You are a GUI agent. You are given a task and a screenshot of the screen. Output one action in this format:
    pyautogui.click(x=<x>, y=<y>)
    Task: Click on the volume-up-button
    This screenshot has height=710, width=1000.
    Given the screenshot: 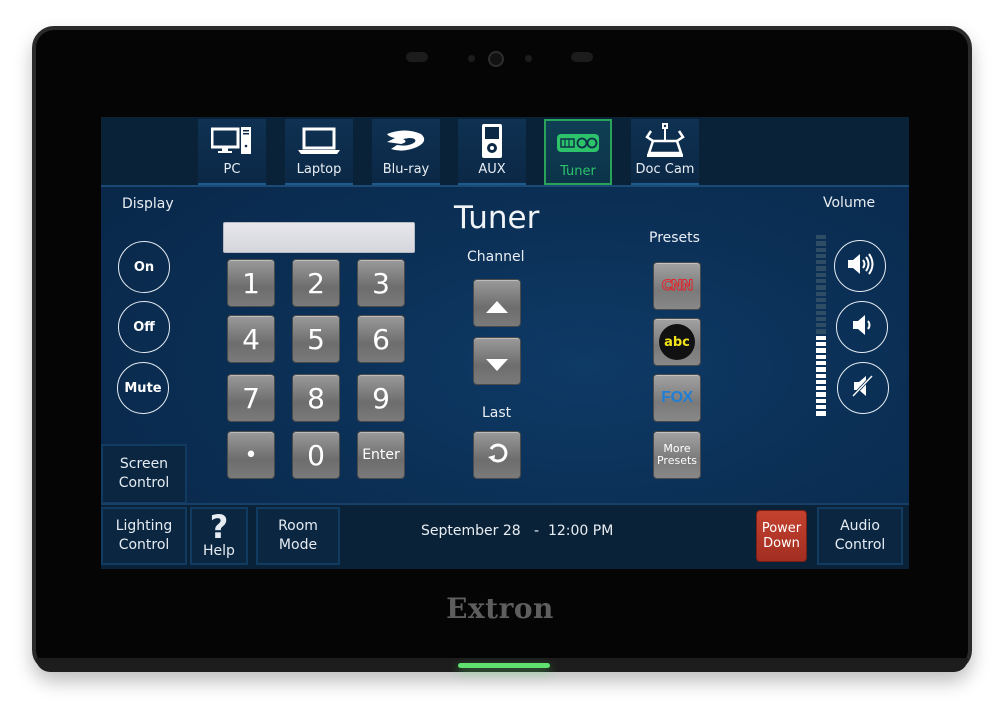 What is the action you would take?
    pyautogui.click(x=860, y=266)
    